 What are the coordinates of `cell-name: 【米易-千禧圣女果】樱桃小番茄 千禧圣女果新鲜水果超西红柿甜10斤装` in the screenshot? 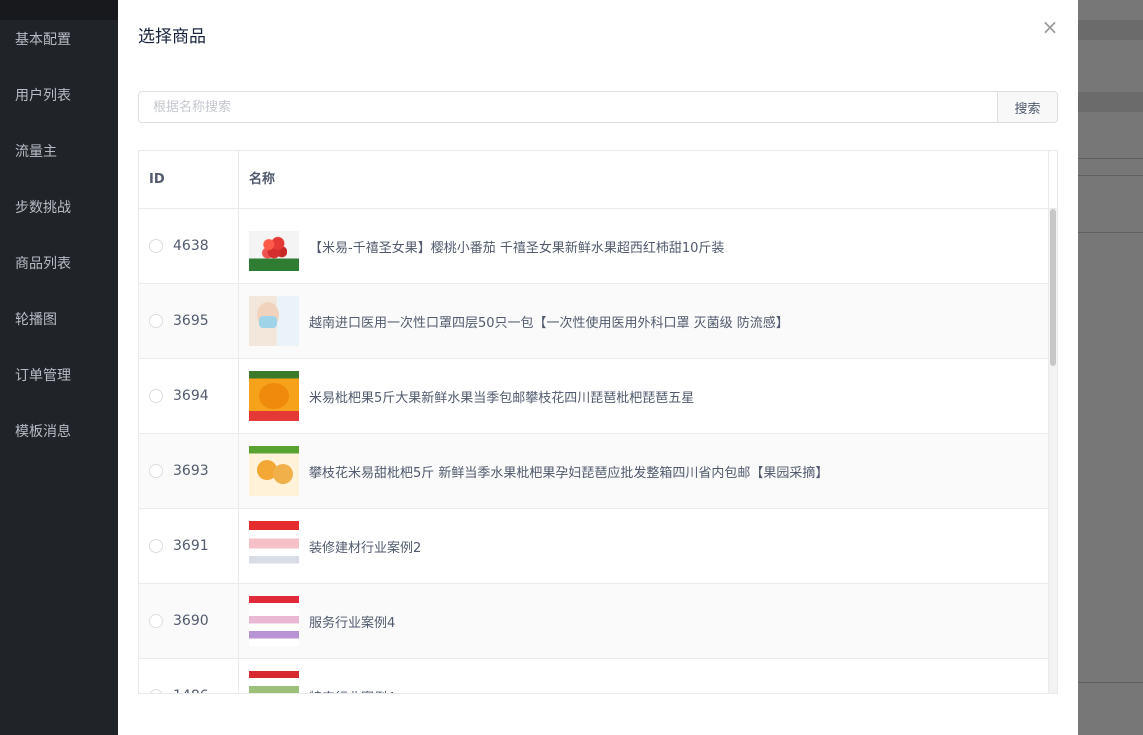 It's located at (644, 246).